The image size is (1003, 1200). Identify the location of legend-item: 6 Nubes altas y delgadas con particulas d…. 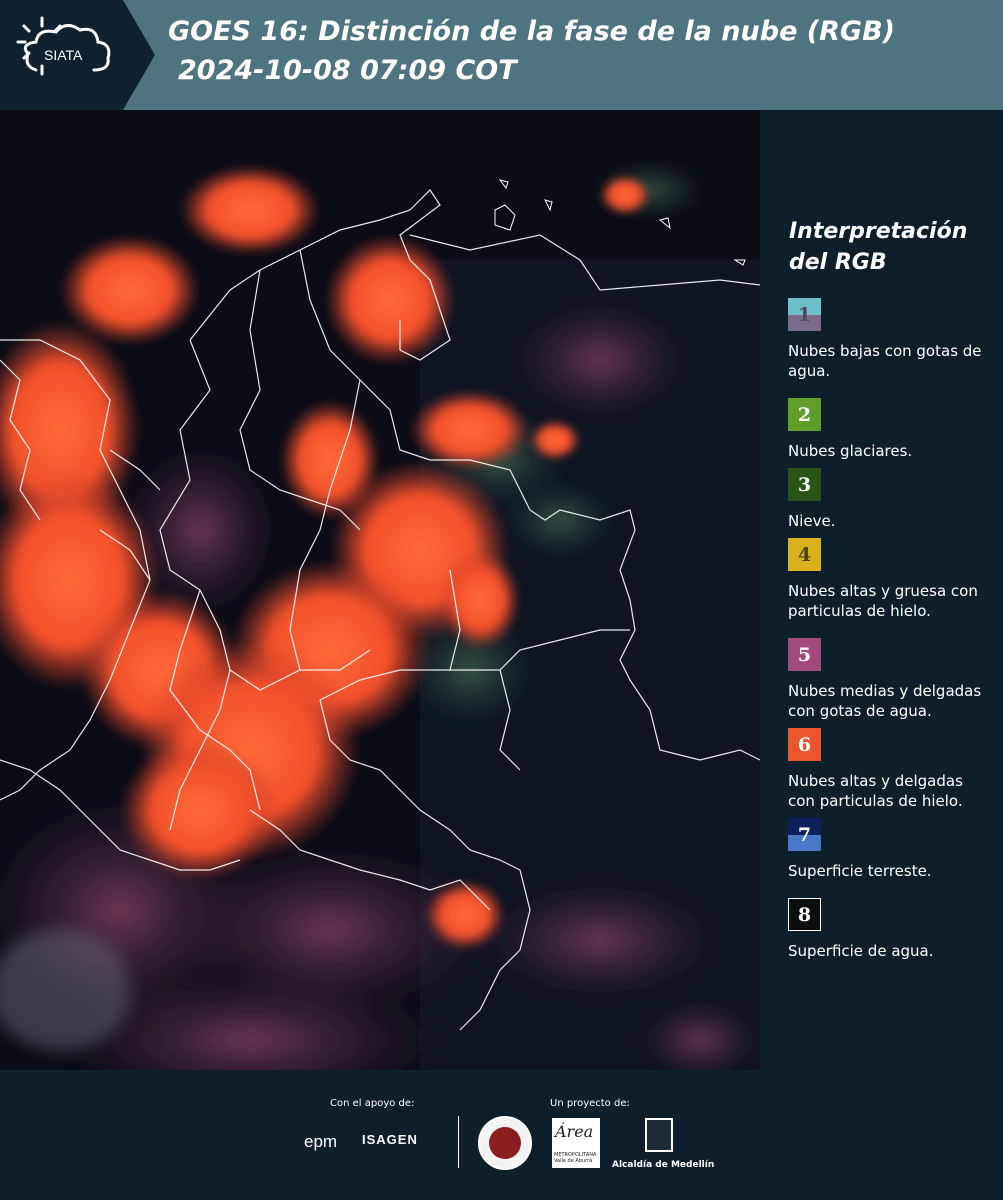
(893, 769).